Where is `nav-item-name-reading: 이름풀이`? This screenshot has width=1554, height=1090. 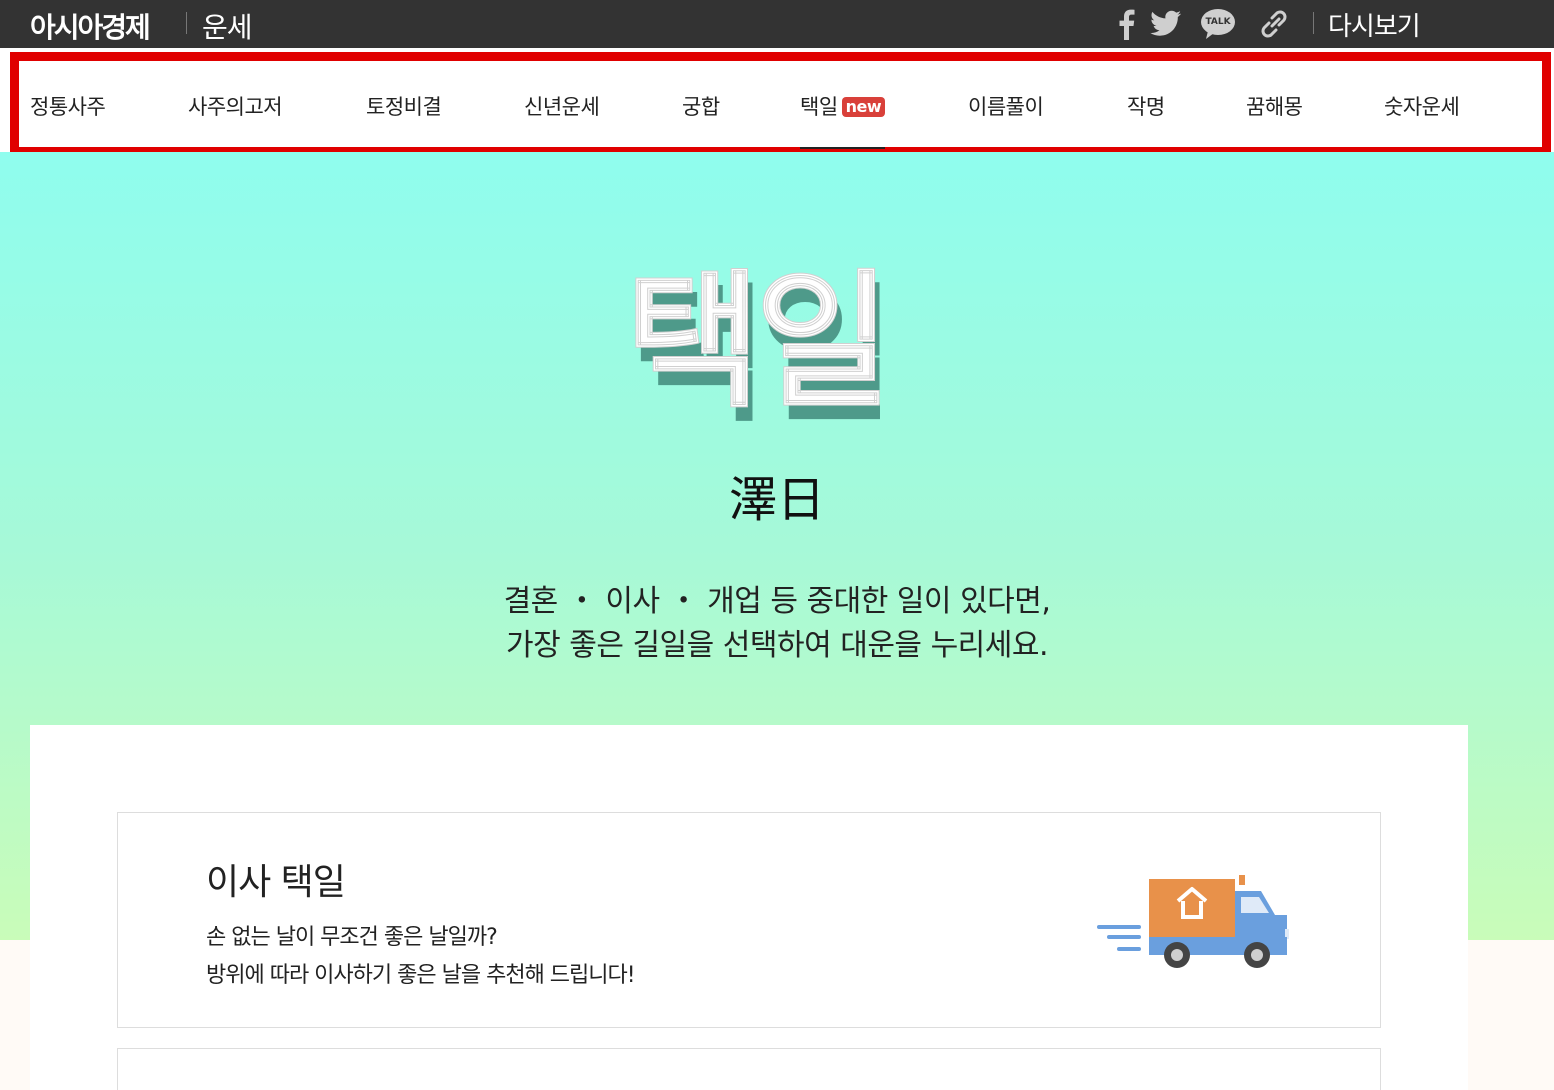 nav-item-name-reading: 이름풀이 is located at coordinates (1006, 106).